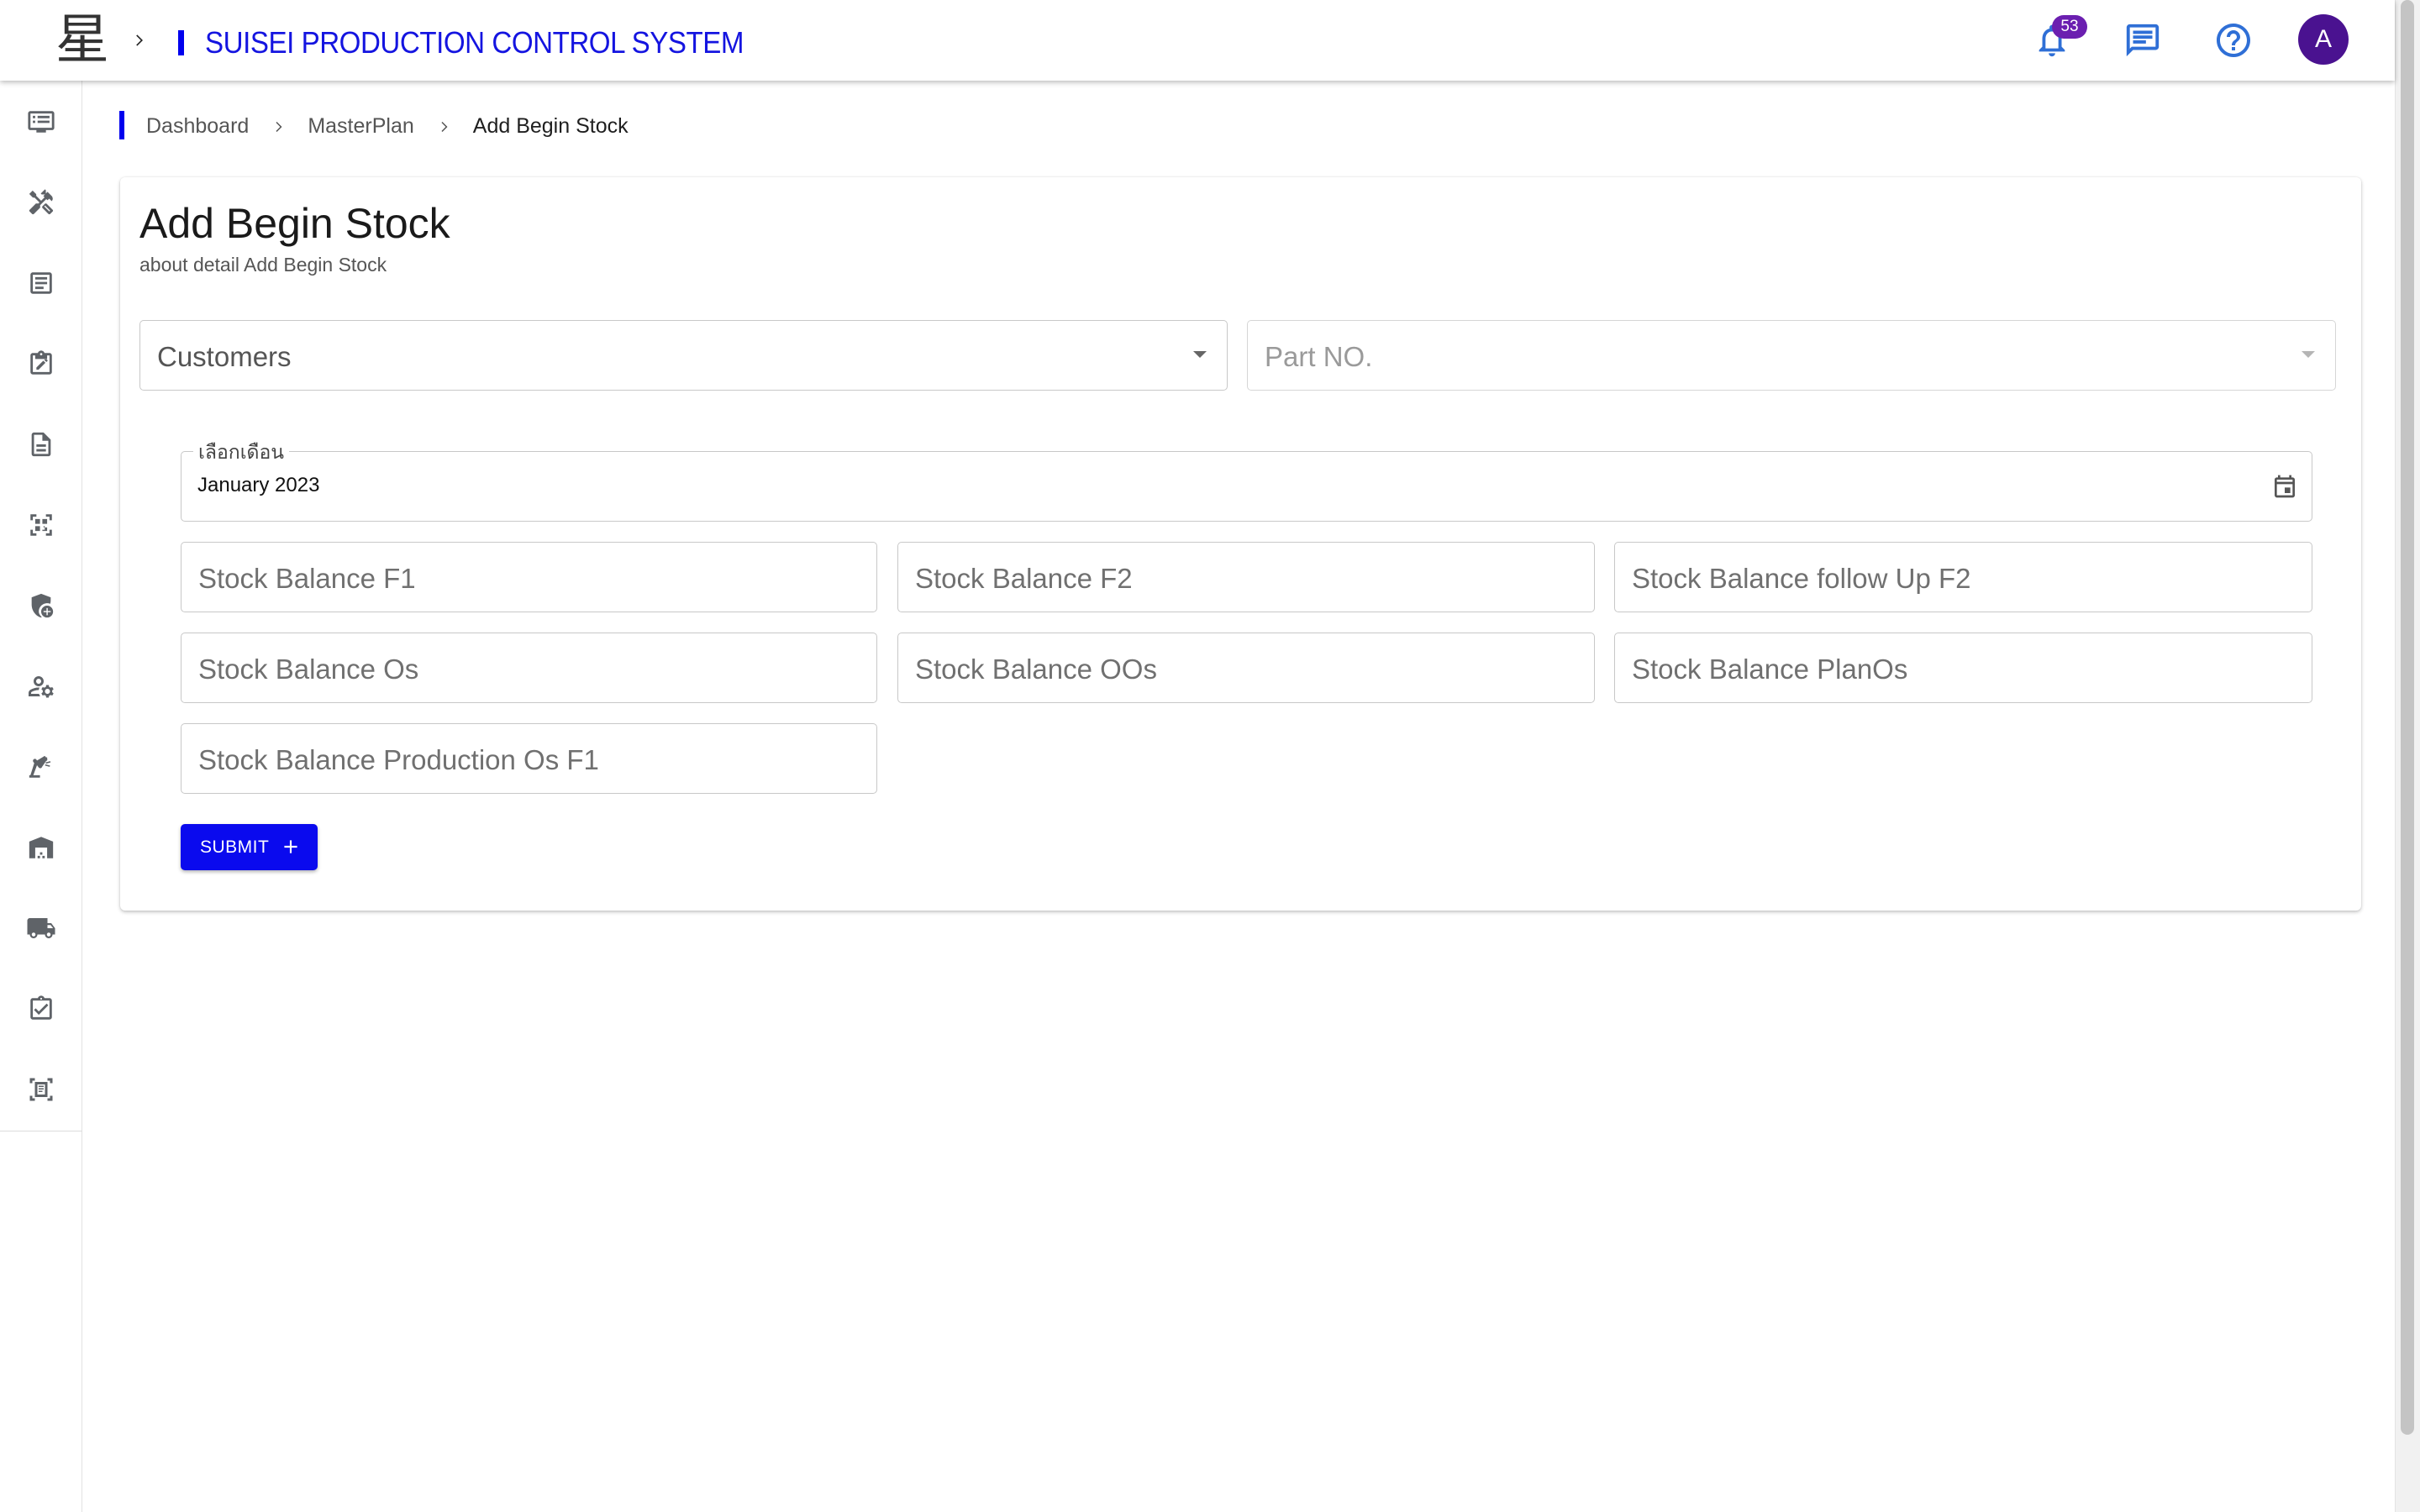 The height and width of the screenshot is (1512, 2420). I want to click on stock-balance-follow-up-f2-placeholder: Stock Balance follow Up F2, so click(1801, 578).